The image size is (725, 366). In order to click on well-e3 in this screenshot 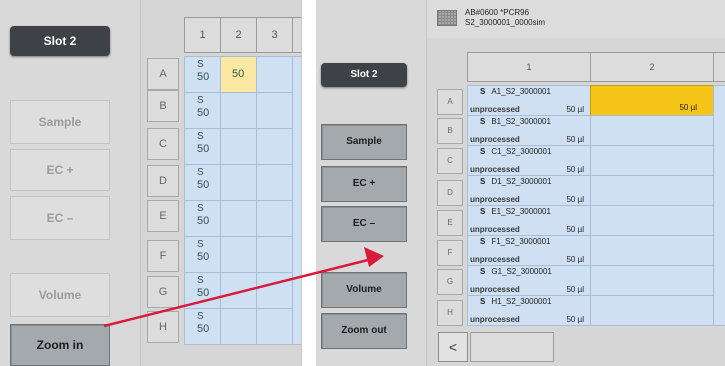, I will do `click(274, 218)`.